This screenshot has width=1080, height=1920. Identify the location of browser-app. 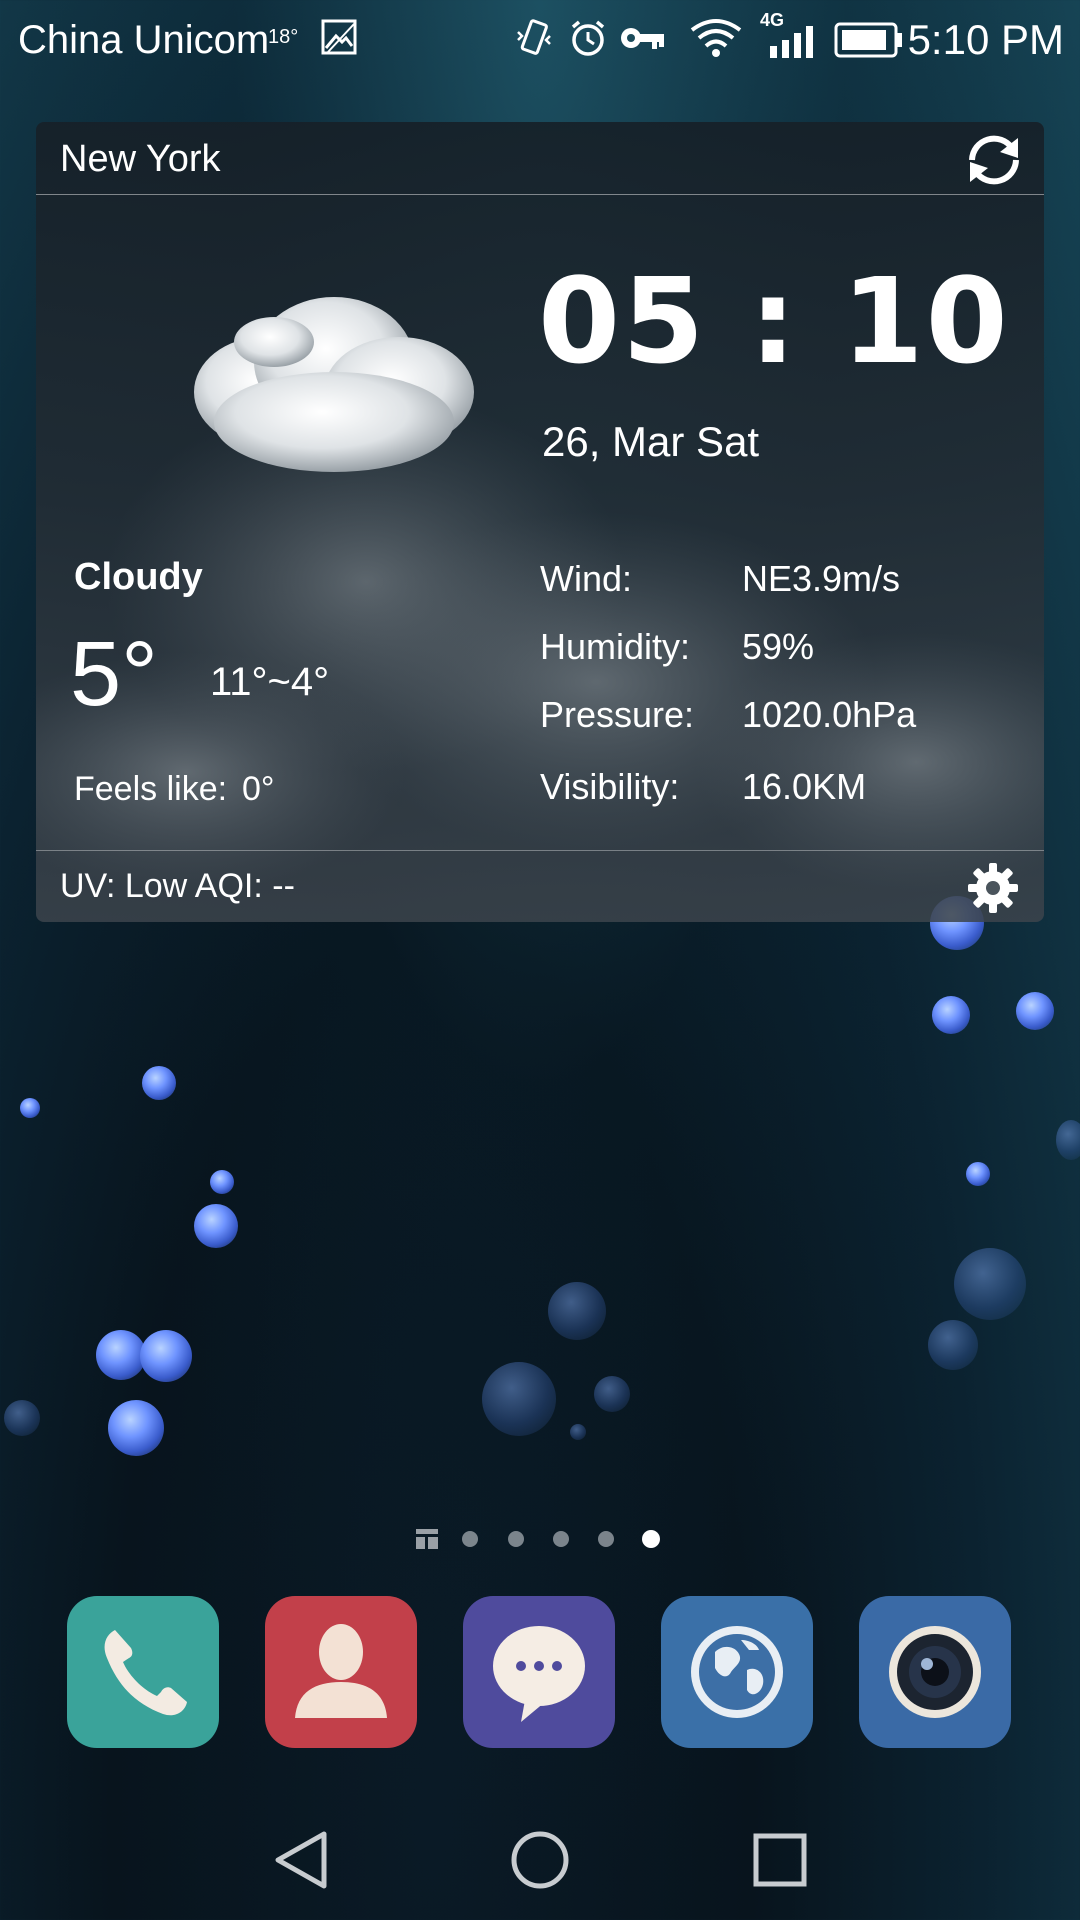
(737, 1672).